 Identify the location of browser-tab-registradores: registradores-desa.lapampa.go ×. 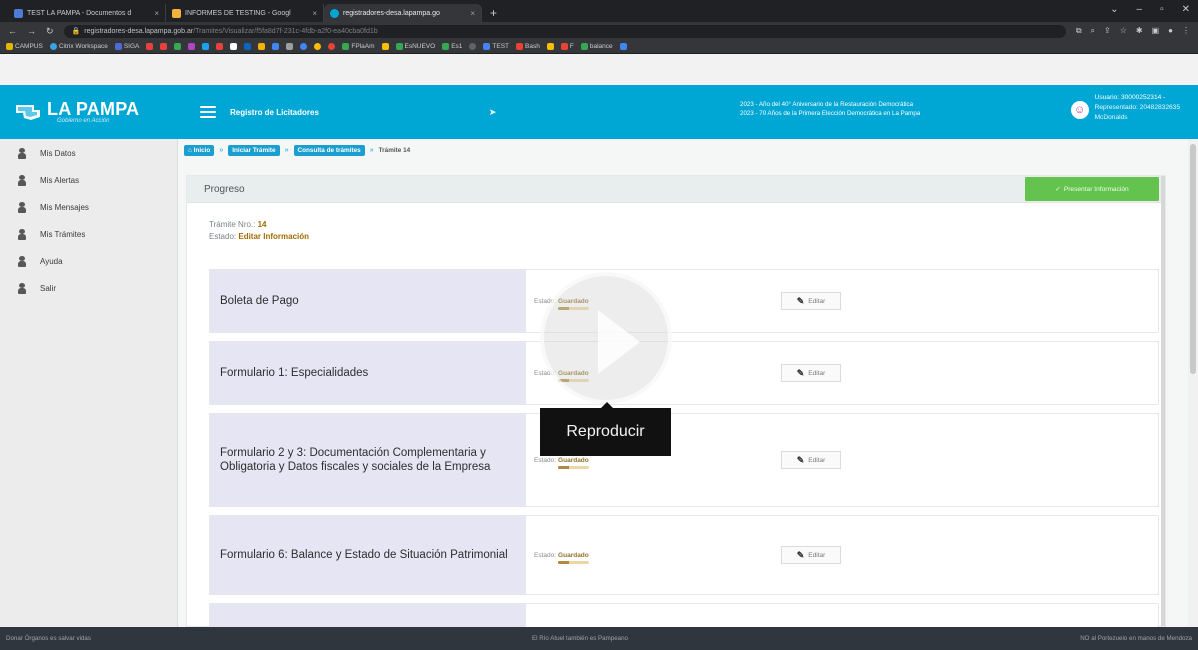
(403, 13).